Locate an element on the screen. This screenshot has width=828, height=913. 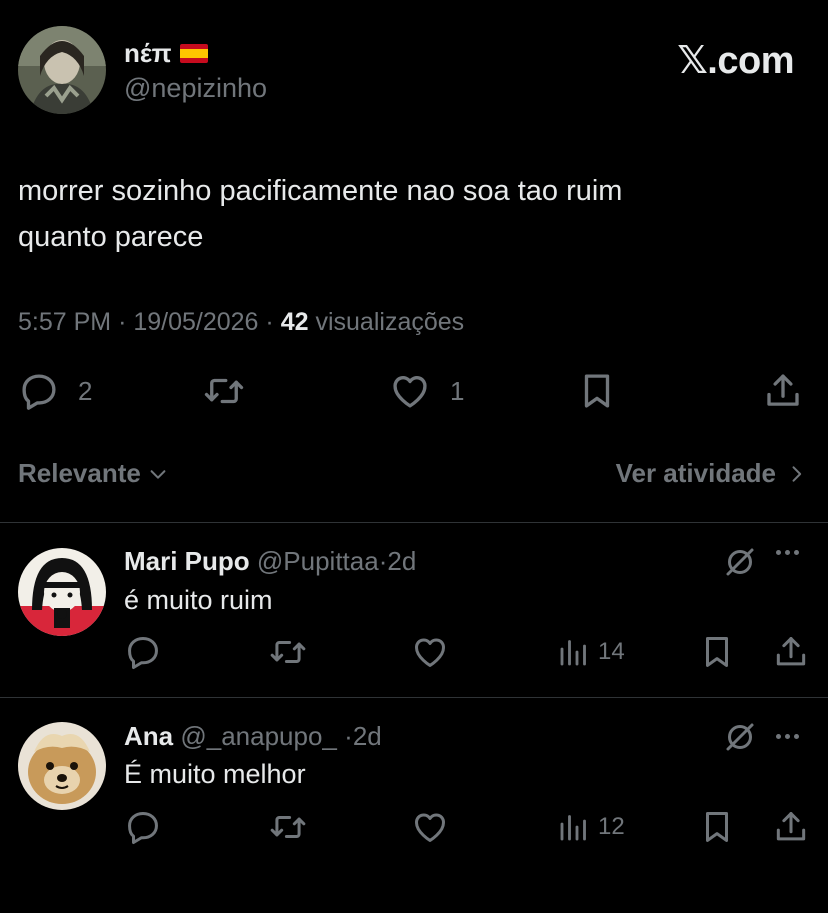
author-name: nέπ is located at coordinates (148, 53).